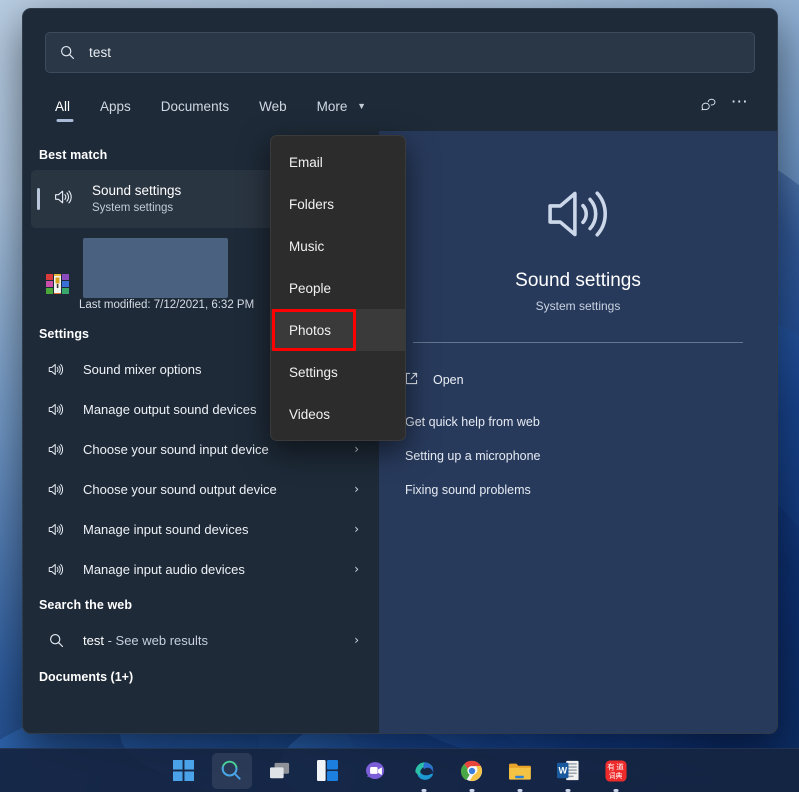 The width and height of the screenshot is (799, 792). Describe the element at coordinates (424, 771) in the screenshot. I see `edge-button` at that location.